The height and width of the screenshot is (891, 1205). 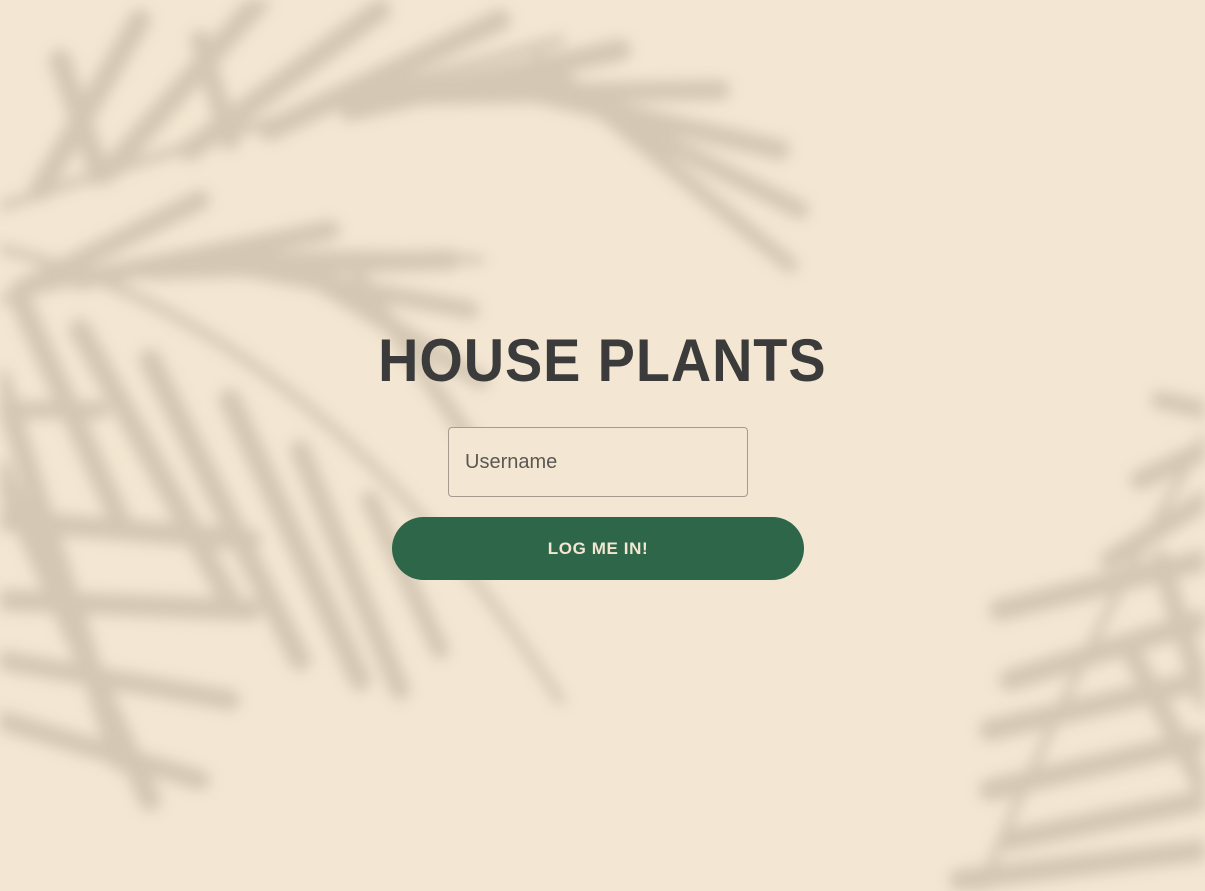 I want to click on page-title: HOUSE PLANTS, so click(x=602, y=360).